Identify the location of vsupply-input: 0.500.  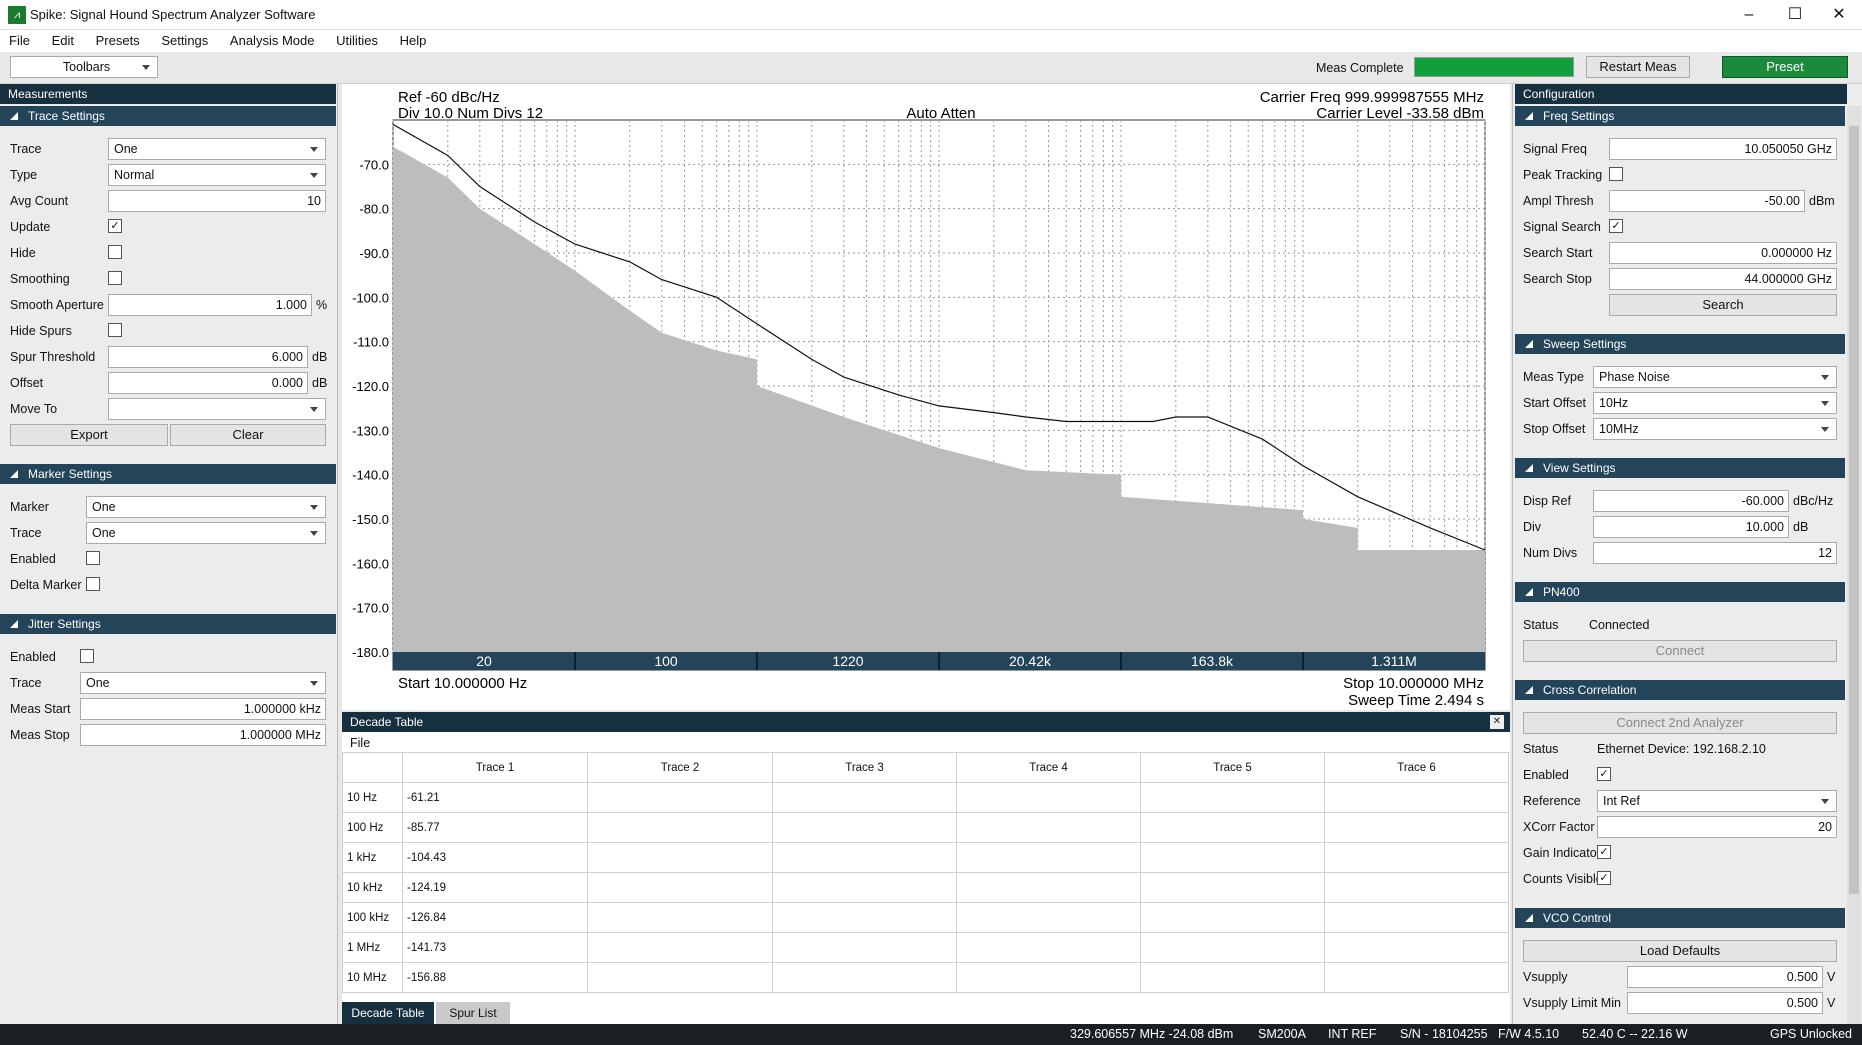
(1725, 977).